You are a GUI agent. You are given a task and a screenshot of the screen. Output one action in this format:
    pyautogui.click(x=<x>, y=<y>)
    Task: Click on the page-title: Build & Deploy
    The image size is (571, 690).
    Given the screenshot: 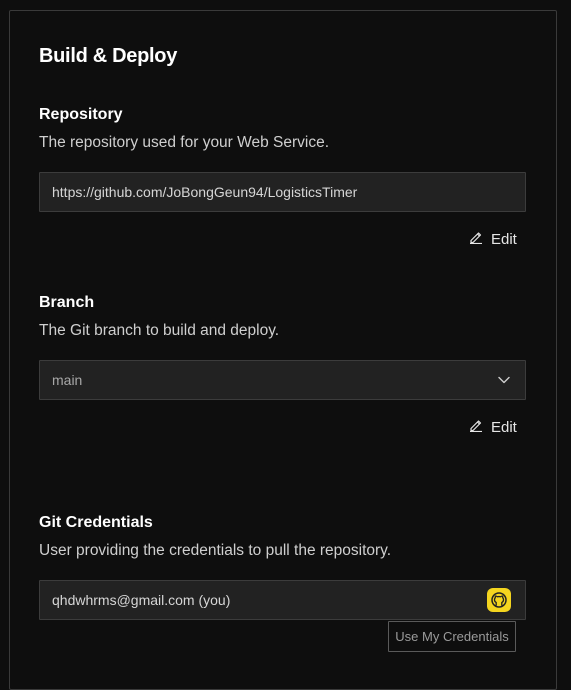 What is the action you would take?
    pyautogui.click(x=108, y=56)
    